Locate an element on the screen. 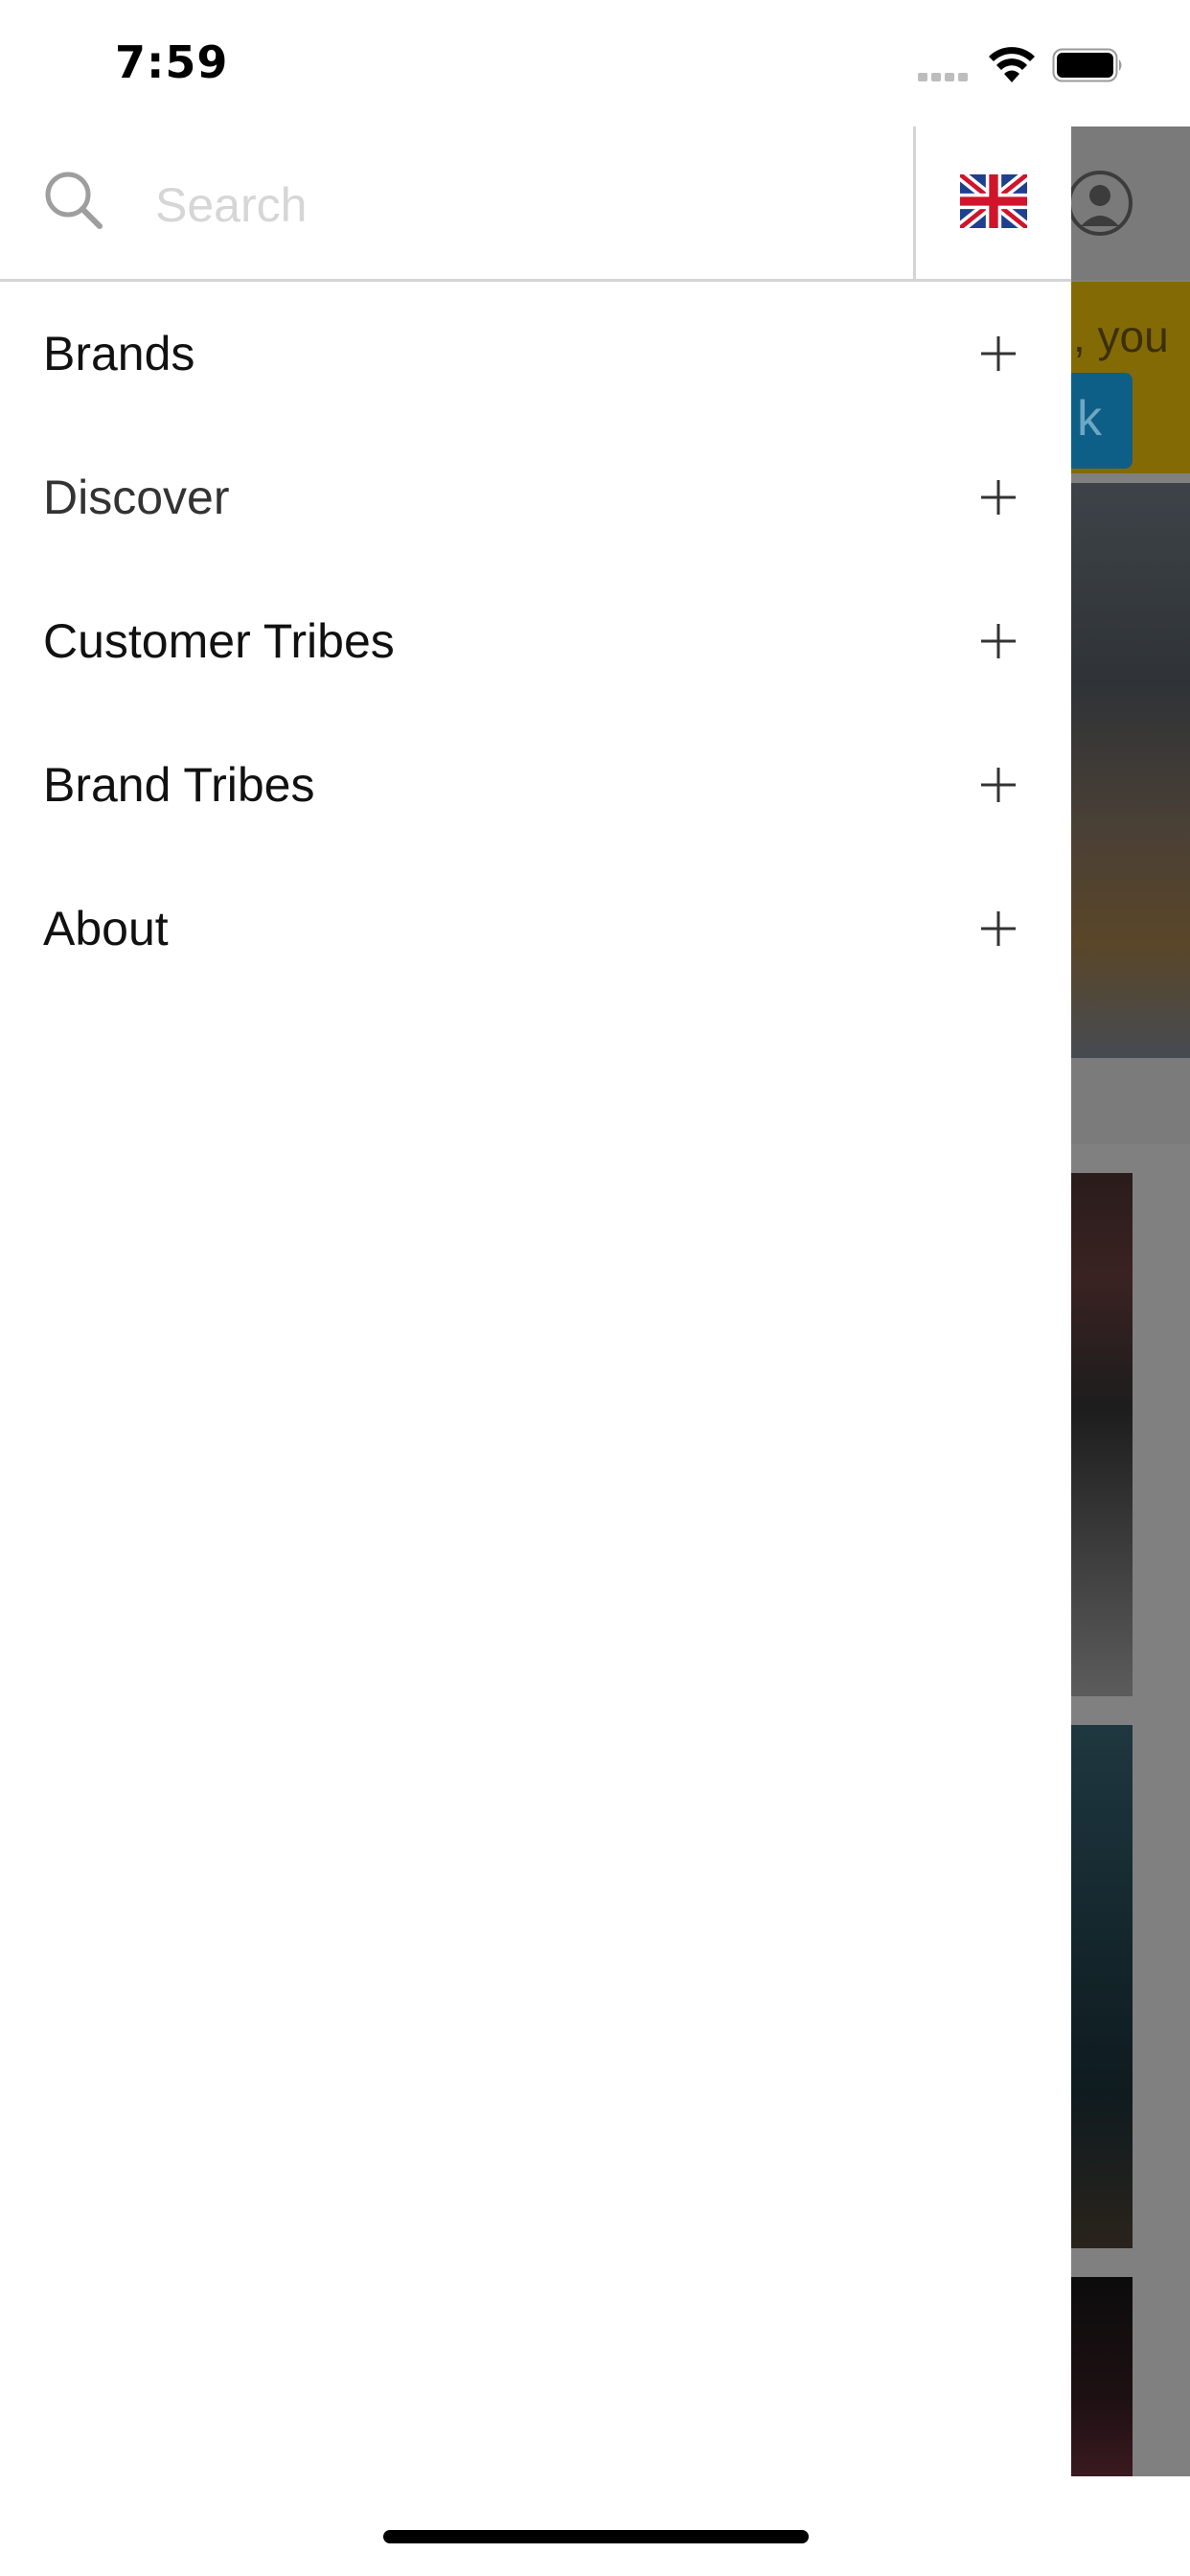 The image size is (1190, 2576). menu-item-label: Brand Tribes is located at coordinates (179, 785).